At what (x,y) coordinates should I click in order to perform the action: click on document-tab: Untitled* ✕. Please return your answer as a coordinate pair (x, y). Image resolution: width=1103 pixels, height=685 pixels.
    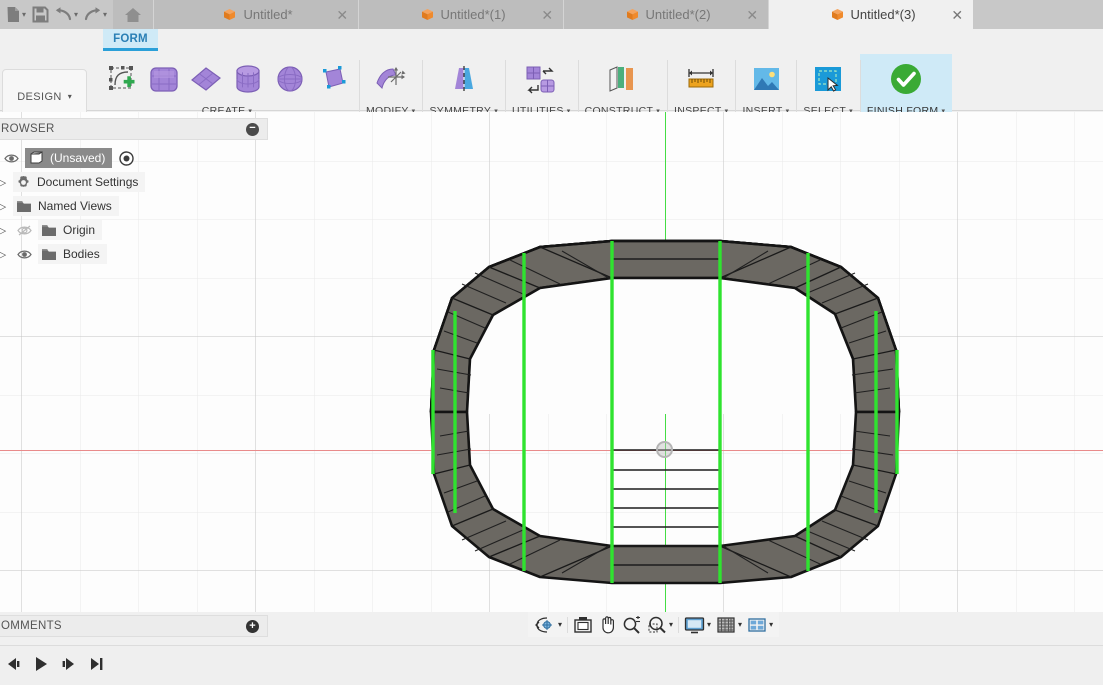
    Looking at the image, I should click on (256, 14).